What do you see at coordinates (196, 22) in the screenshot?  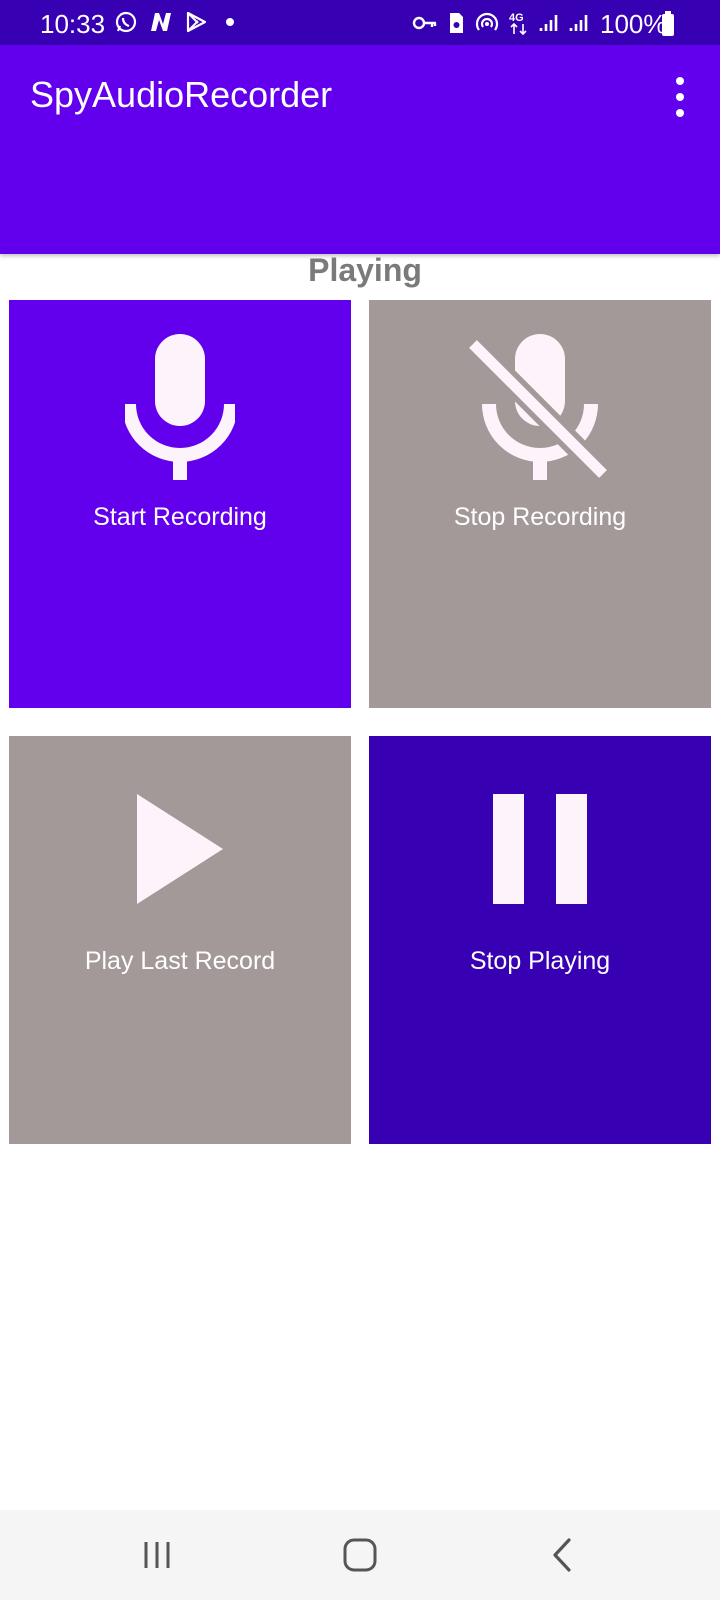 I see `play-store-icon` at bounding box center [196, 22].